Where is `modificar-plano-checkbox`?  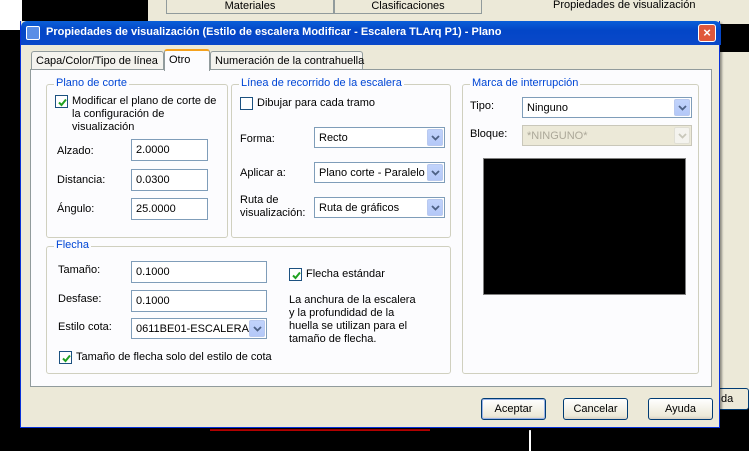
modificar-plano-checkbox is located at coordinates (61, 101).